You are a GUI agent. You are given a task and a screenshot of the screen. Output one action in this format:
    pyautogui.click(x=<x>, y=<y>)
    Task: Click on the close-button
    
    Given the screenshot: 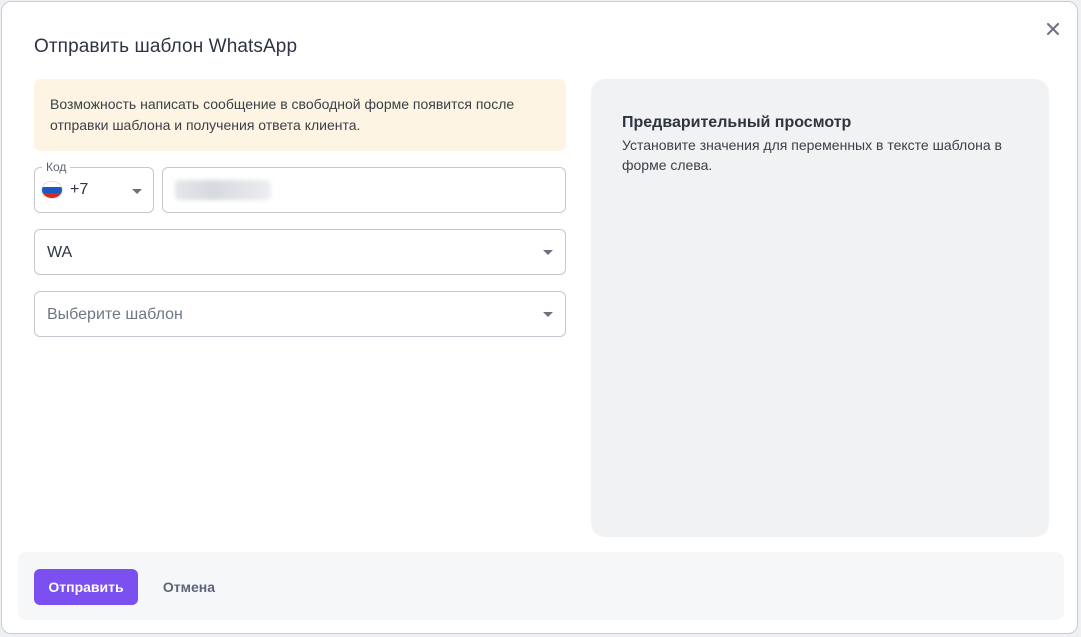 What is the action you would take?
    pyautogui.click(x=1053, y=31)
    